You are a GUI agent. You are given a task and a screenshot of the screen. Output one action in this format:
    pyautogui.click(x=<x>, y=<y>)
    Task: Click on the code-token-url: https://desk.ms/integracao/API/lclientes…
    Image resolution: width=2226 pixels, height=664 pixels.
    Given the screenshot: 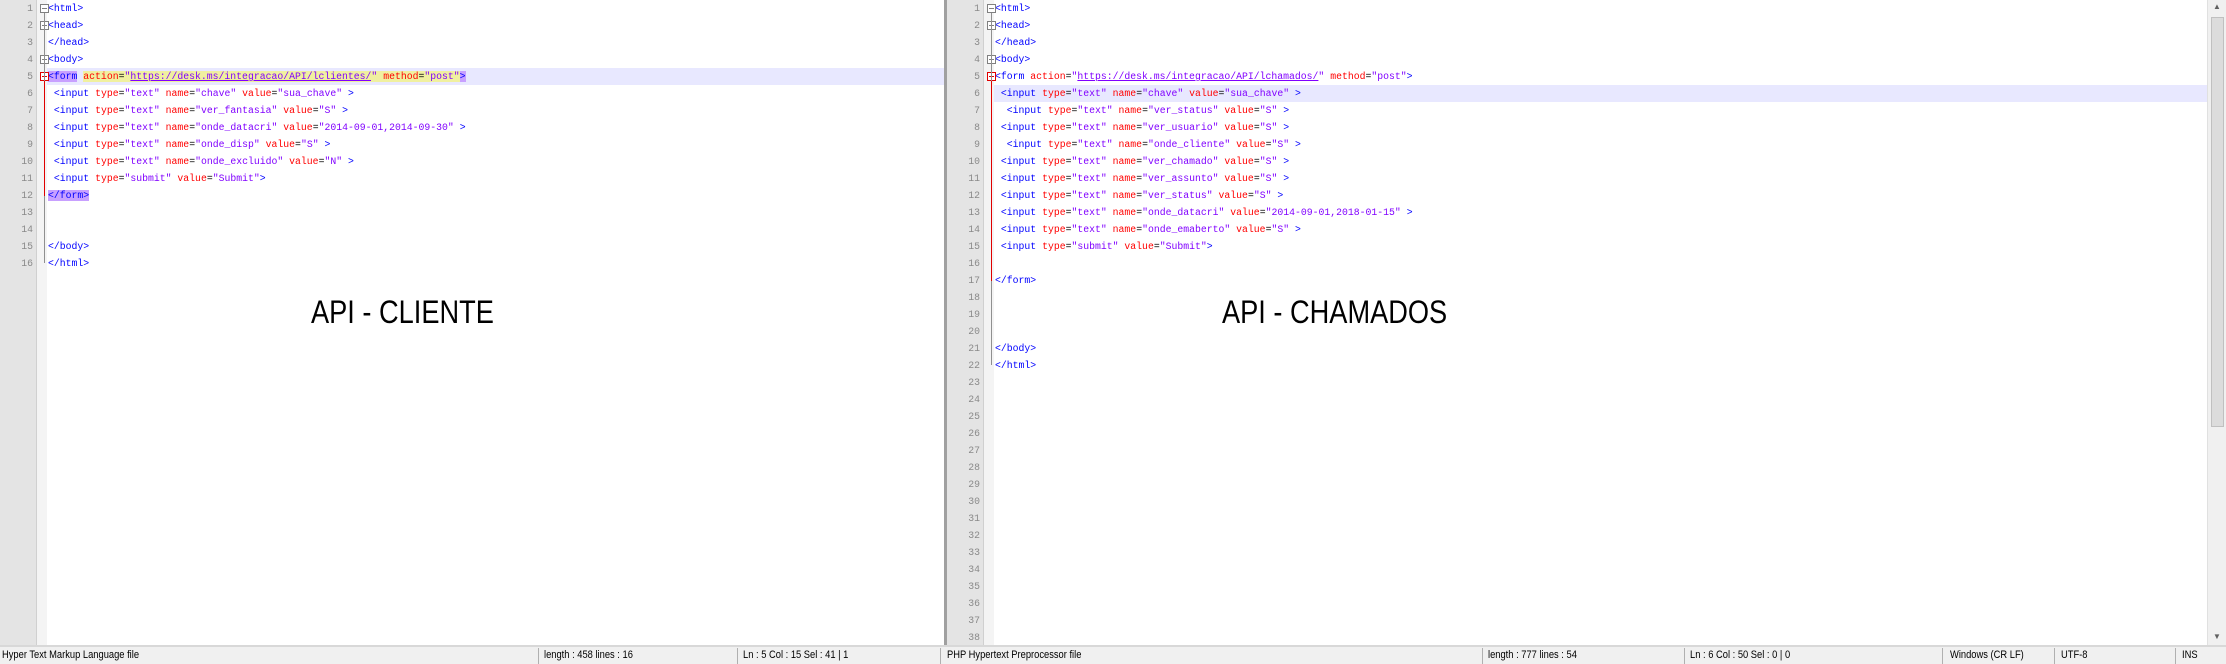 What is the action you would take?
    pyautogui.click(x=251, y=76)
    